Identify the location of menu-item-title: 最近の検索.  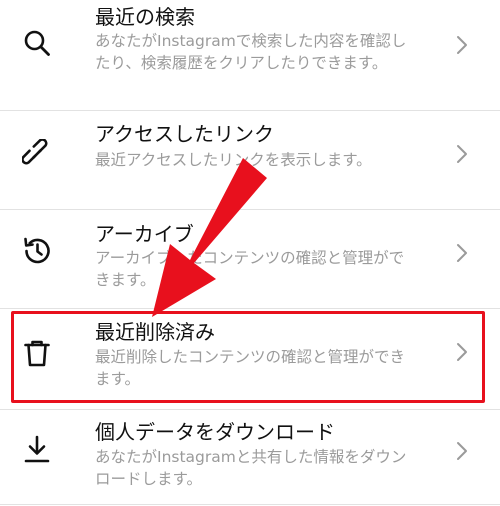
(145, 17).